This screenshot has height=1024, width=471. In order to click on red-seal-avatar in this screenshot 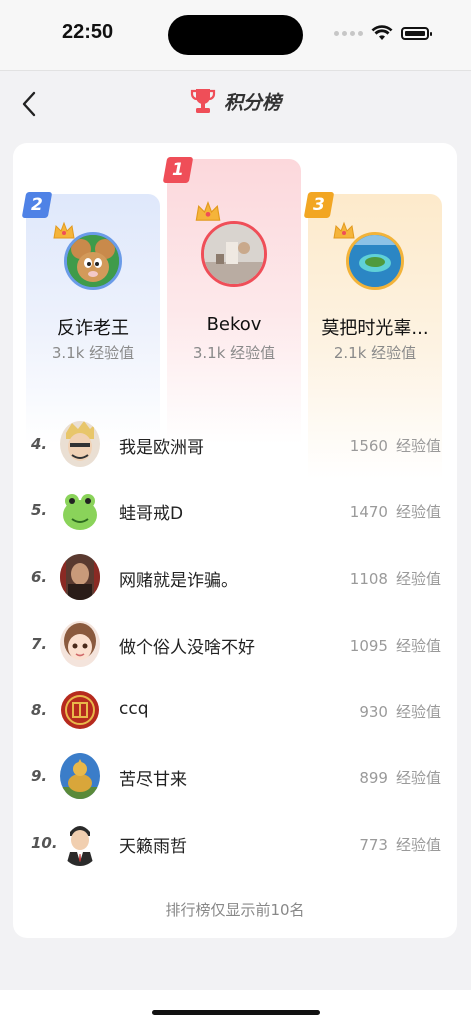, I will do `click(80, 710)`.